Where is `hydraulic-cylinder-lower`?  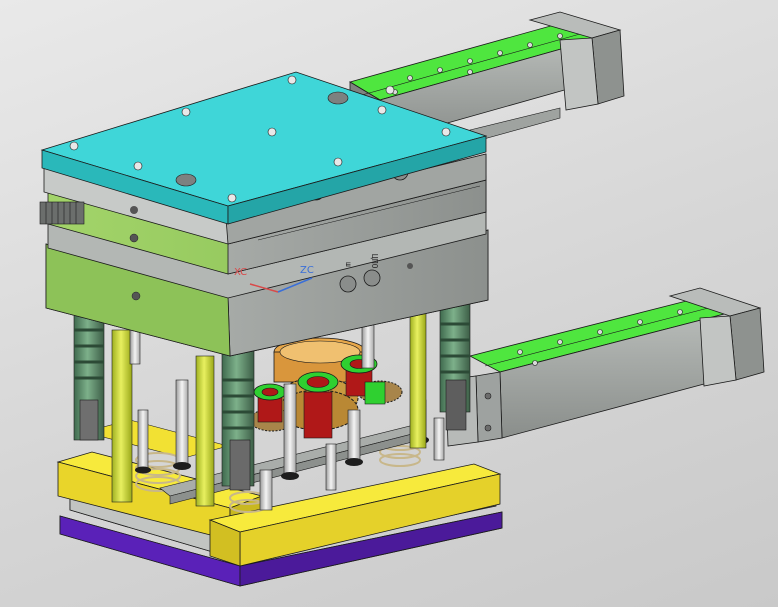 hydraulic-cylinder-lower is located at coordinates (605, 367).